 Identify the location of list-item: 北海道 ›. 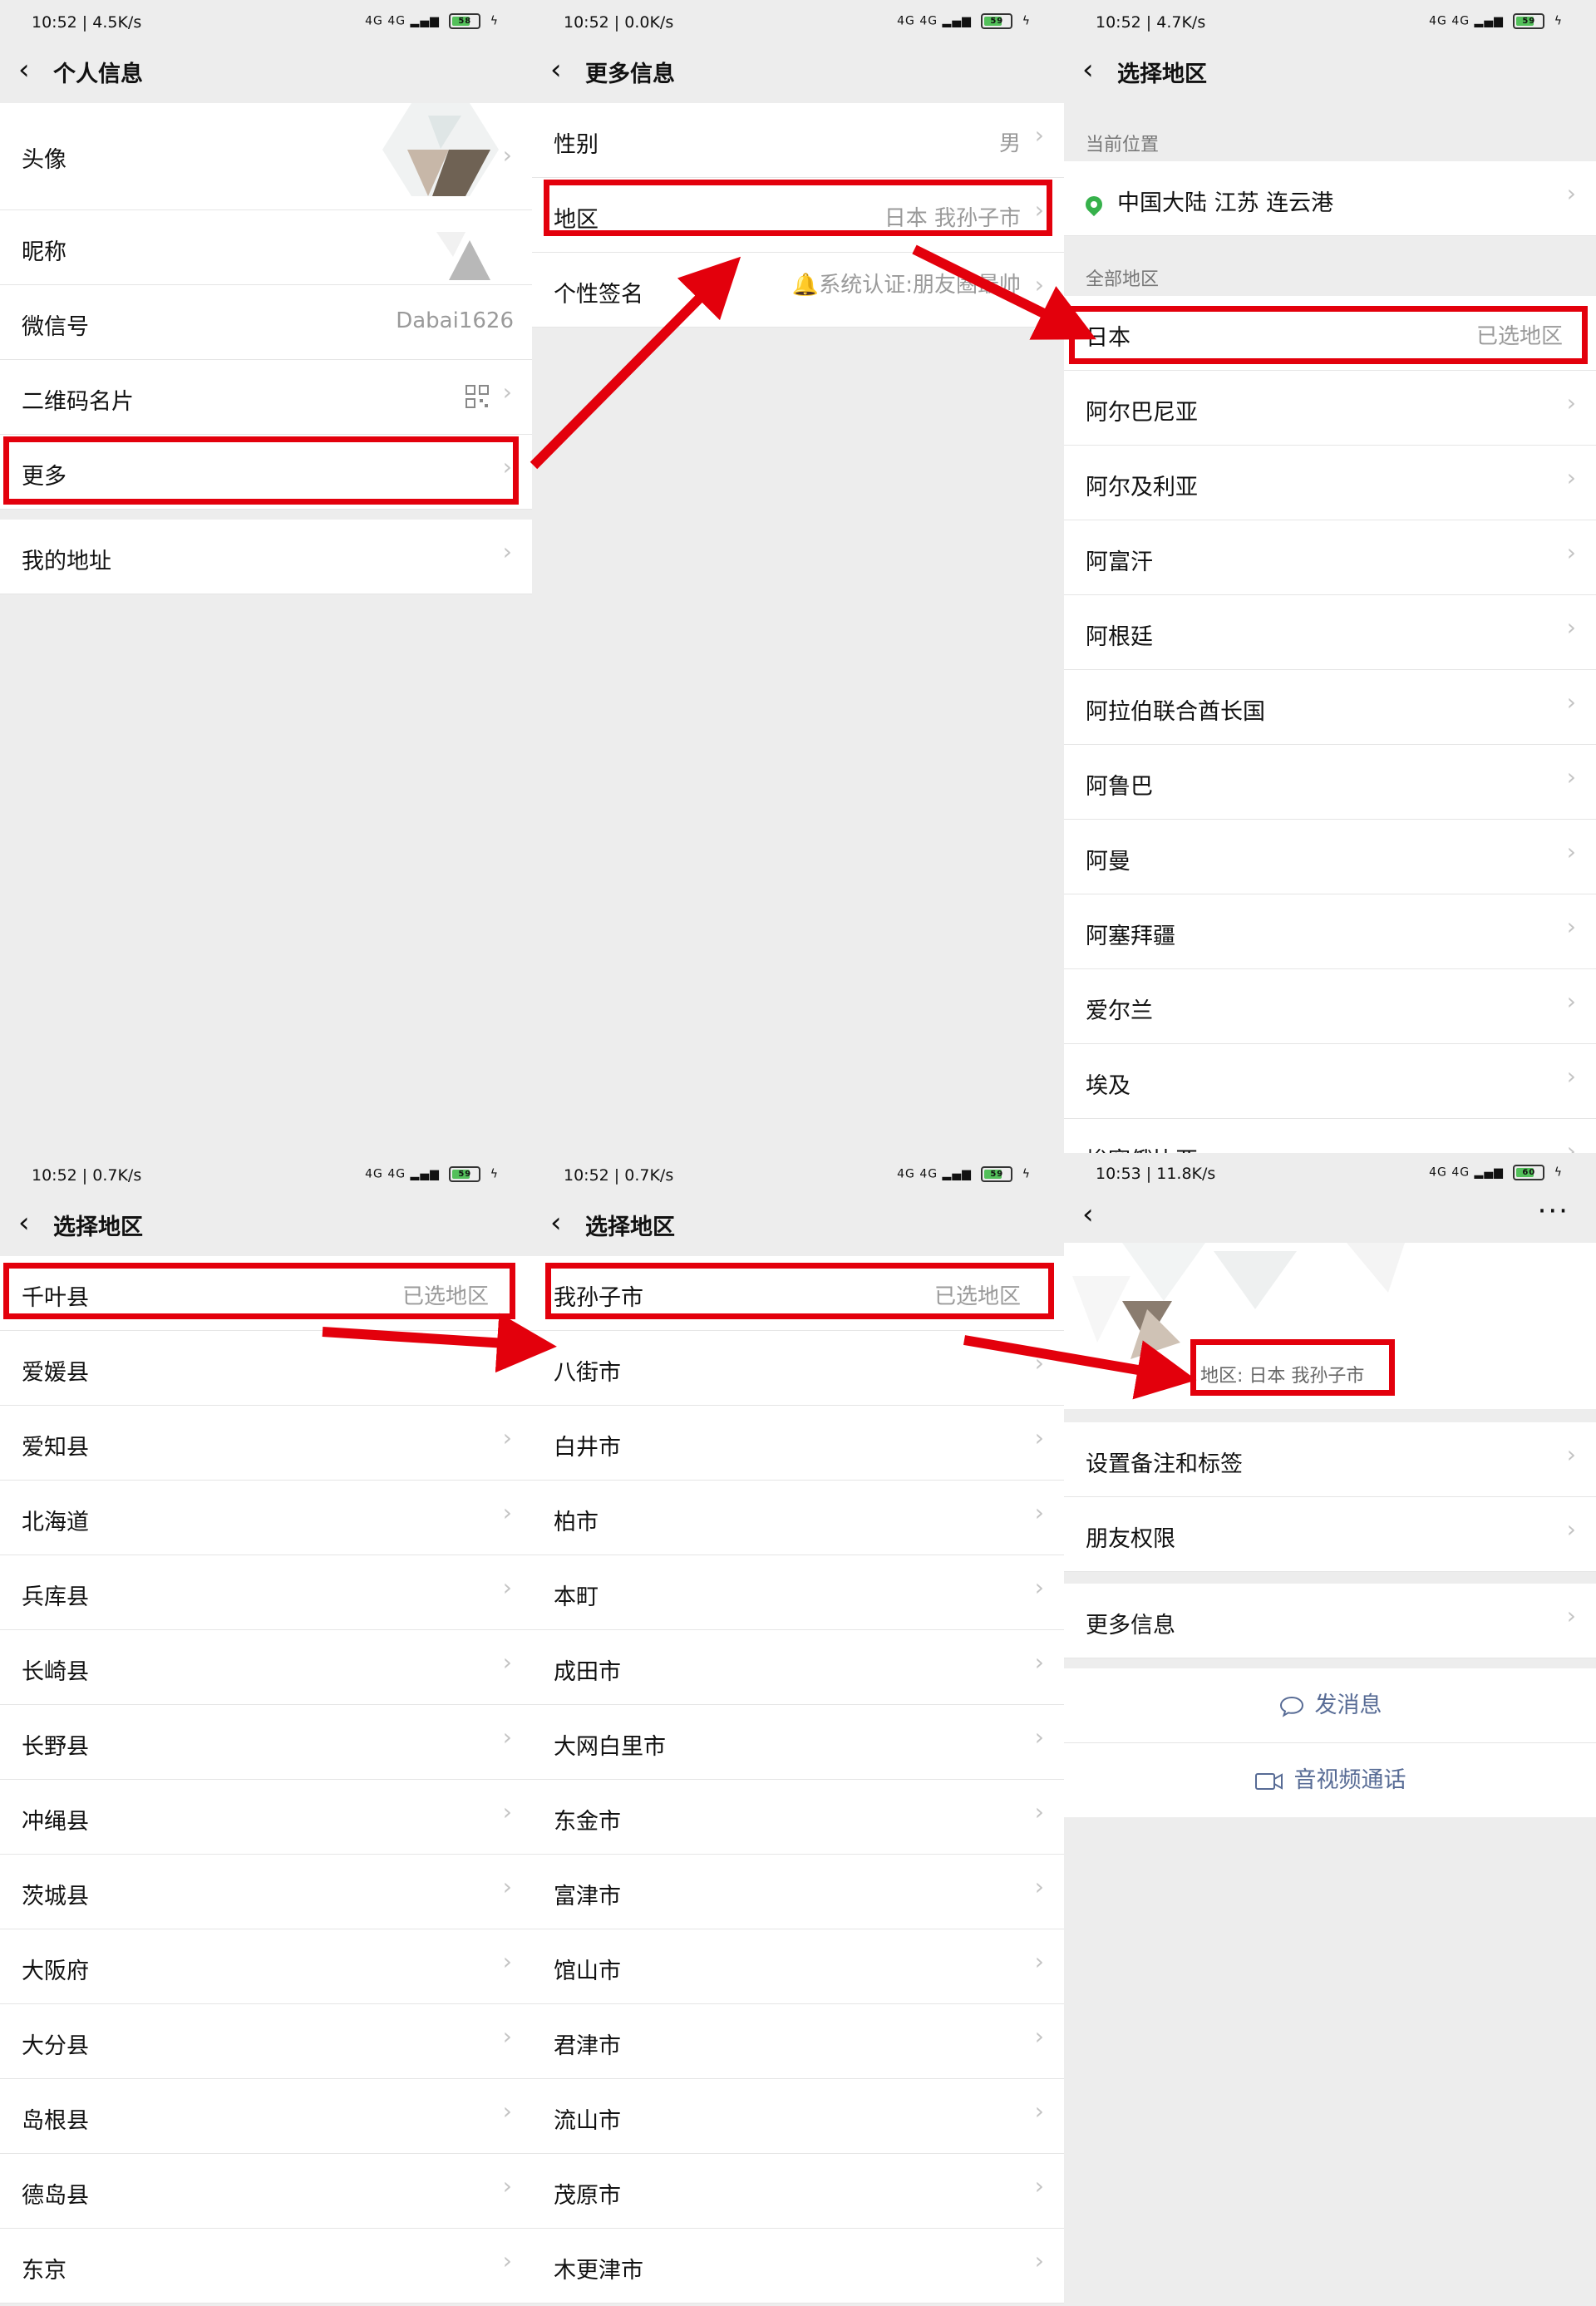
(266, 1518).